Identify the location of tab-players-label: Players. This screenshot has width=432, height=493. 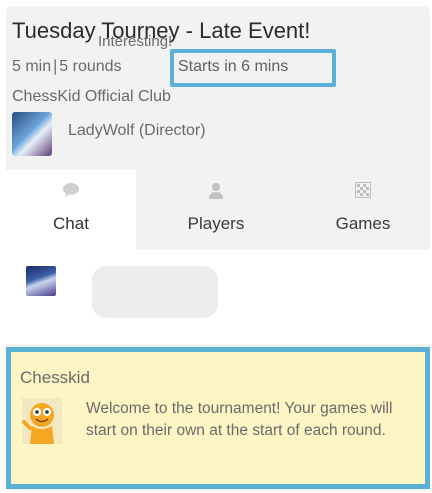
(216, 223).